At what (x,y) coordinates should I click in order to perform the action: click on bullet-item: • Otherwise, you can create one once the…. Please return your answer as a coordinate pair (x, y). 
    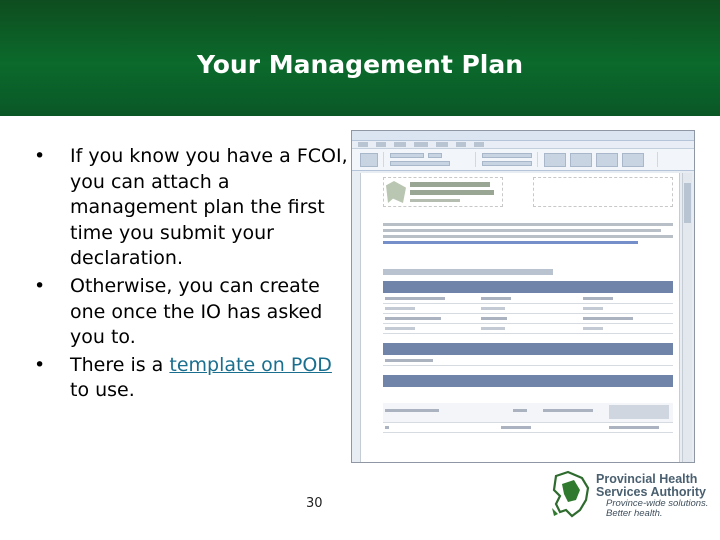
    Looking at the image, I should click on (193, 312).